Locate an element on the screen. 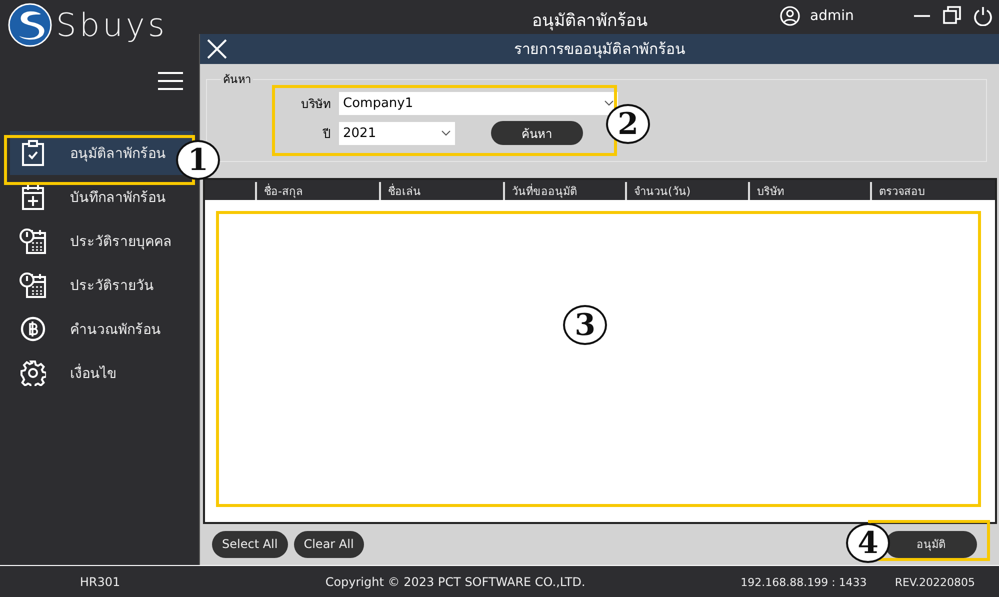 This screenshot has width=999, height=597. window-title: อนุมัติลาพักร้อน is located at coordinates (590, 21).